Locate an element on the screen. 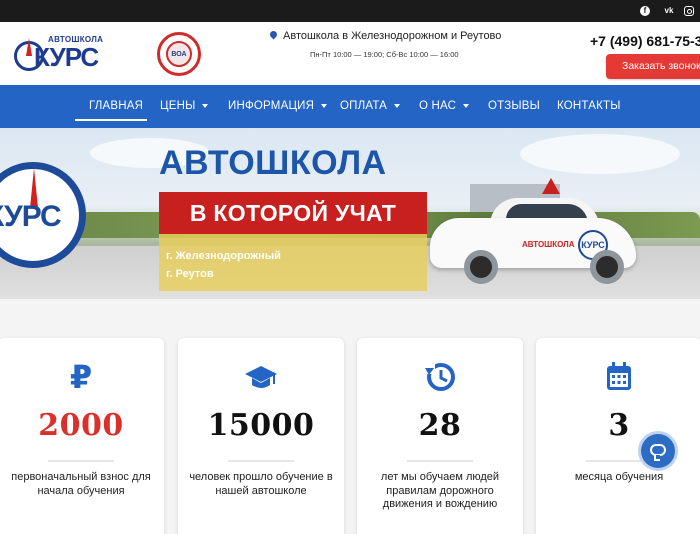 The height and width of the screenshot is (534, 700). stat-value: 2000 is located at coordinates (81, 425).